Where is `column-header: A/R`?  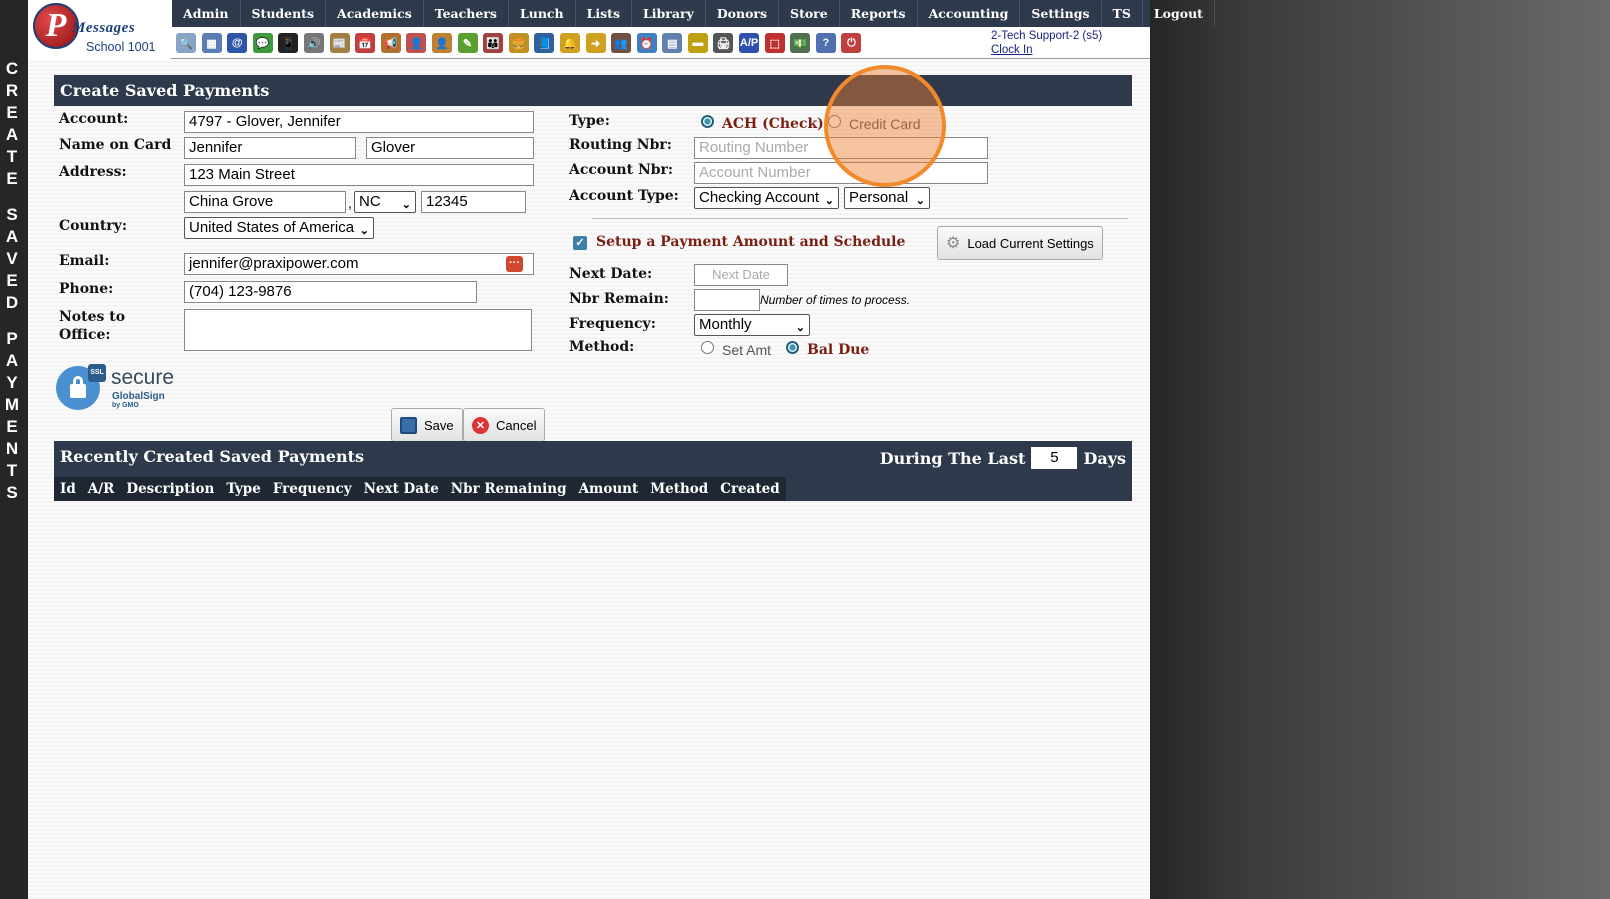
column-header: A/R is located at coordinates (101, 489).